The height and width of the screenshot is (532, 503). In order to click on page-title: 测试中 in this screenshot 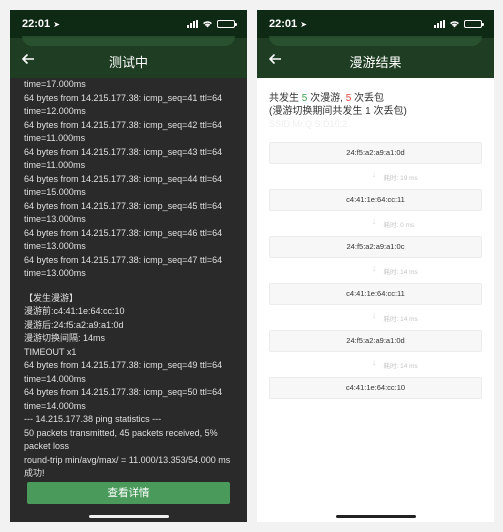, I will do `click(128, 62)`.